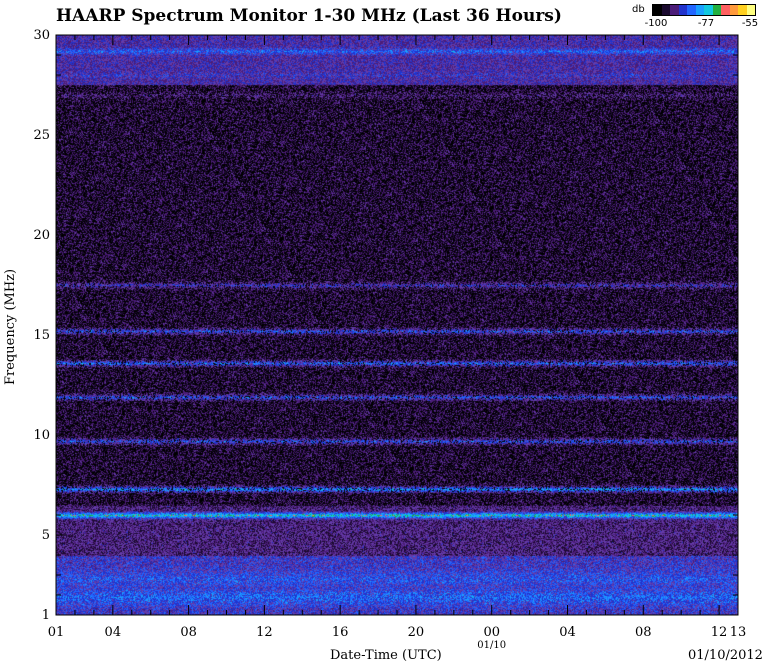 Image resolution: width=762 pixels, height=665 pixels. What do you see at coordinates (738, 632) in the screenshot?
I see `x-tick-label: 13` at bounding box center [738, 632].